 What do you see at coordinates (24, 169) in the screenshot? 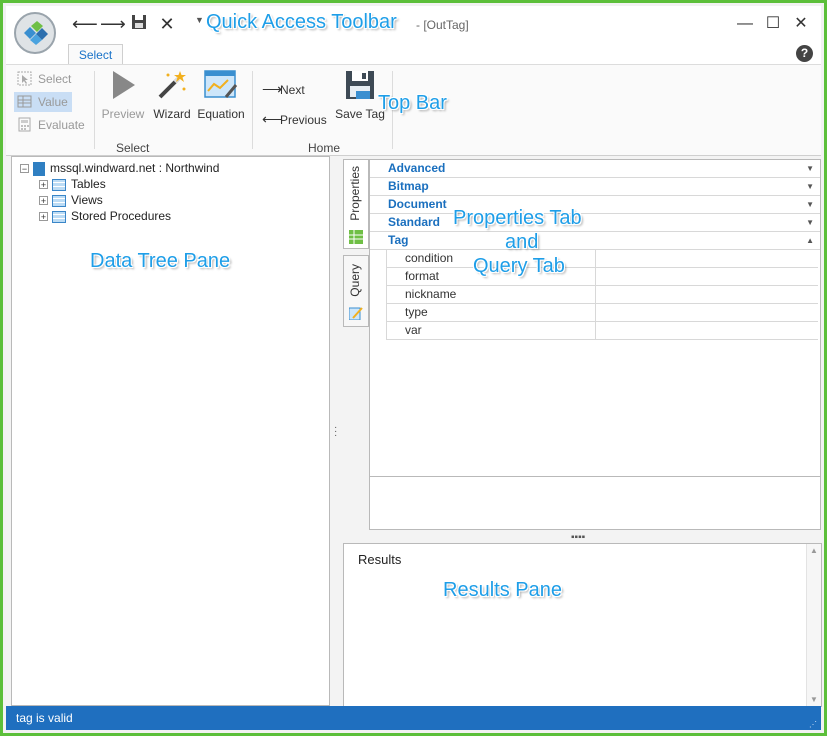
I see `collapse-icon: −` at bounding box center [24, 169].